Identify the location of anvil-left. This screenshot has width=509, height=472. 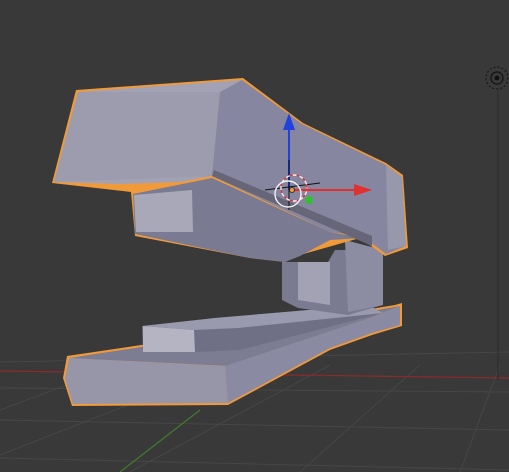
(169, 339).